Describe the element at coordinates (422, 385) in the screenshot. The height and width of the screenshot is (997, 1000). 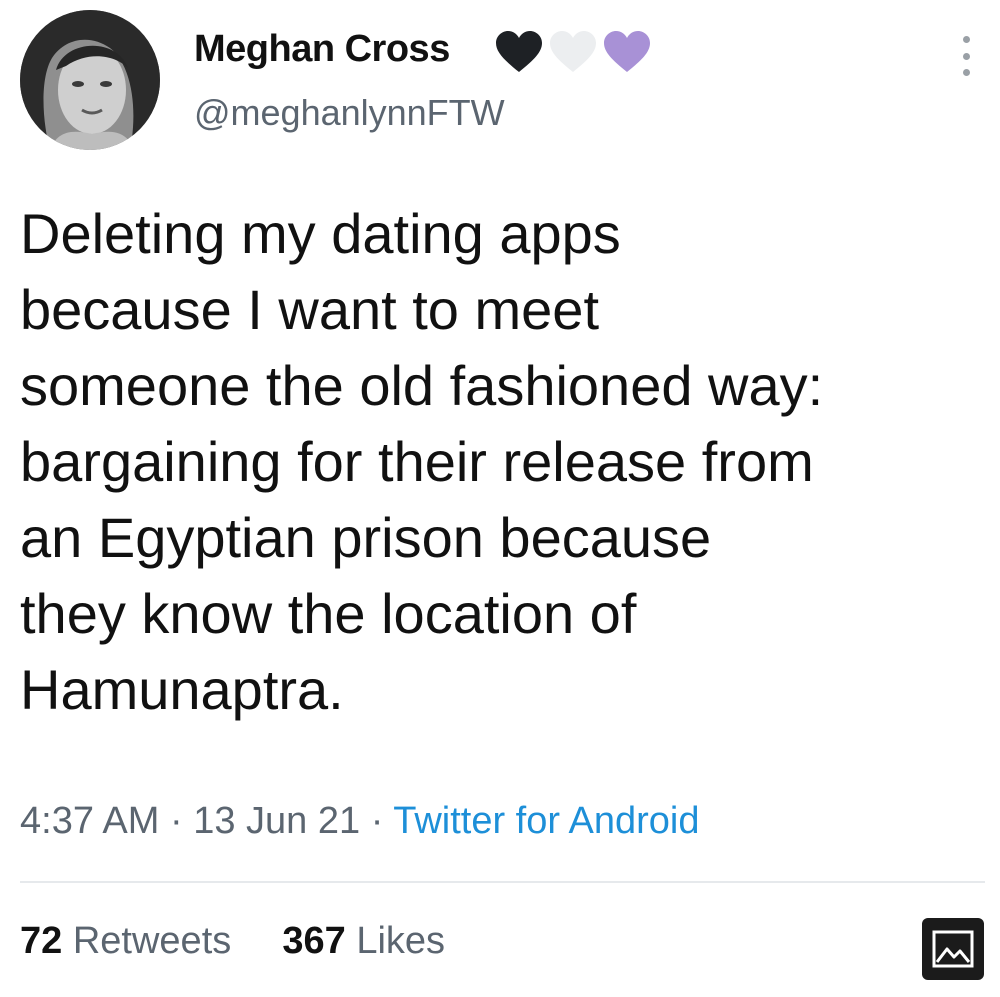
I see `tweet-line: someone the old fashioned way:` at that location.